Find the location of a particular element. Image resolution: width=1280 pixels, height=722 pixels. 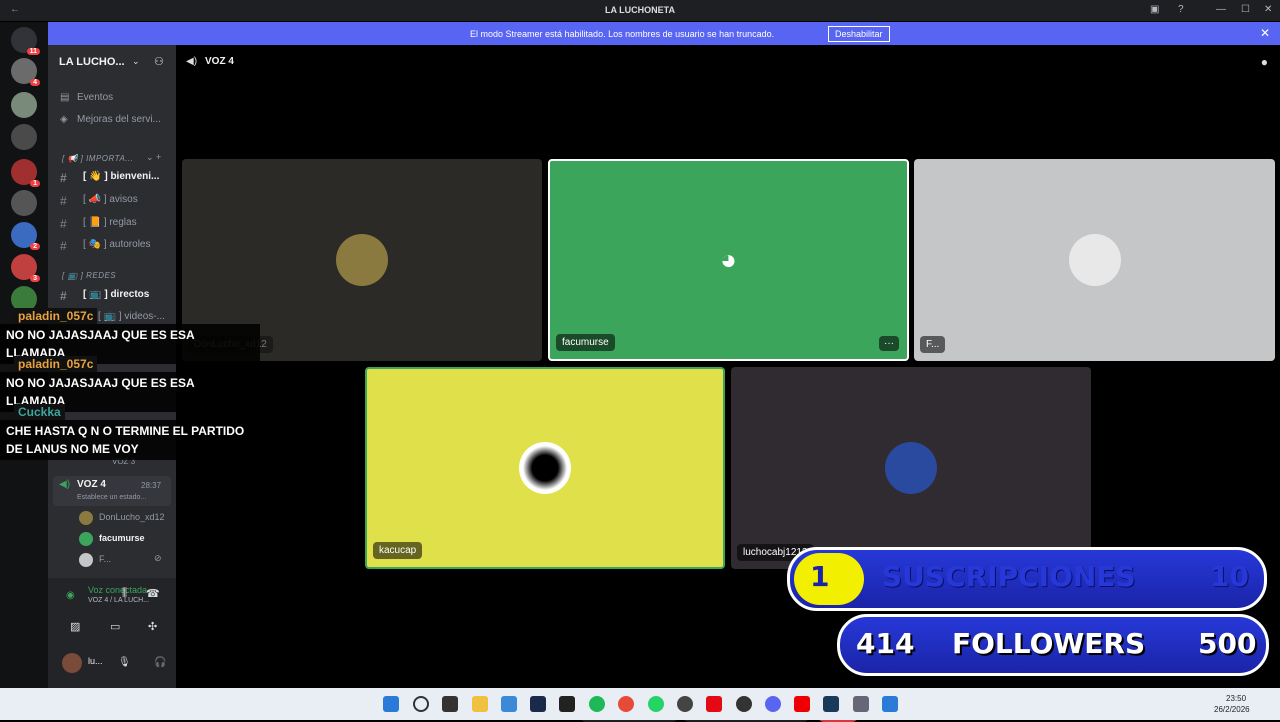

spotify-icon is located at coordinates (597, 704).